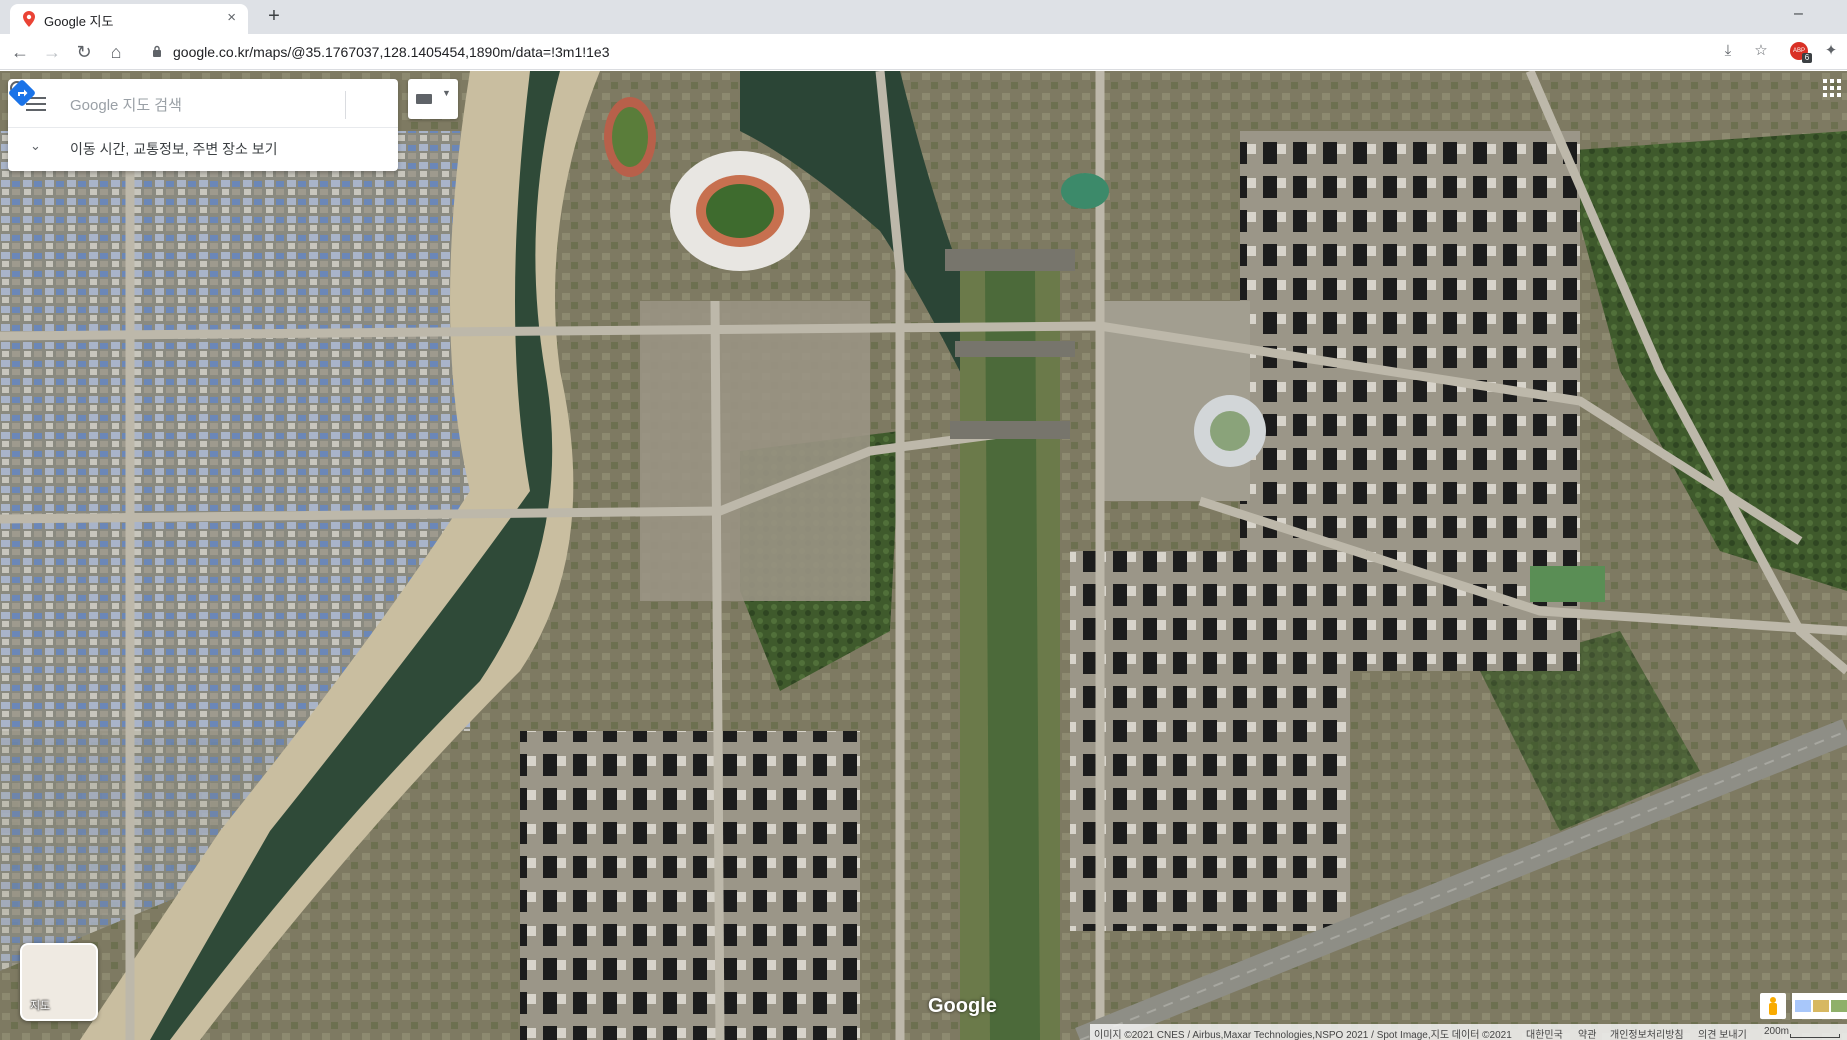 The height and width of the screenshot is (1040, 1847). What do you see at coordinates (174, 149) in the screenshot?
I see `explore-nearby-label: 이동 시간, 교통정보, 주변 장소 보기` at bounding box center [174, 149].